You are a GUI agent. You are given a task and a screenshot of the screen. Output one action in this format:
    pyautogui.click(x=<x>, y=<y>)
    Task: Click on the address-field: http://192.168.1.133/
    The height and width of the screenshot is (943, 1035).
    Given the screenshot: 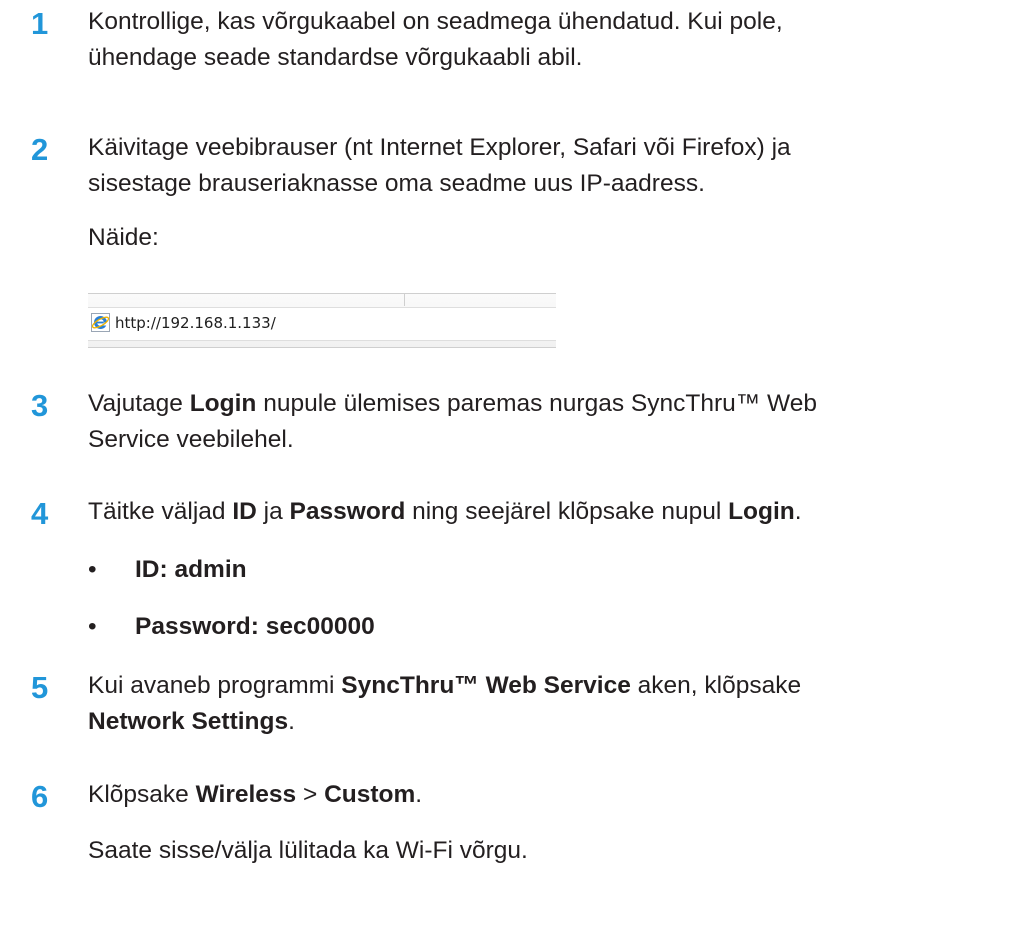 What is the action you would take?
    pyautogui.click(x=322, y=324)
    